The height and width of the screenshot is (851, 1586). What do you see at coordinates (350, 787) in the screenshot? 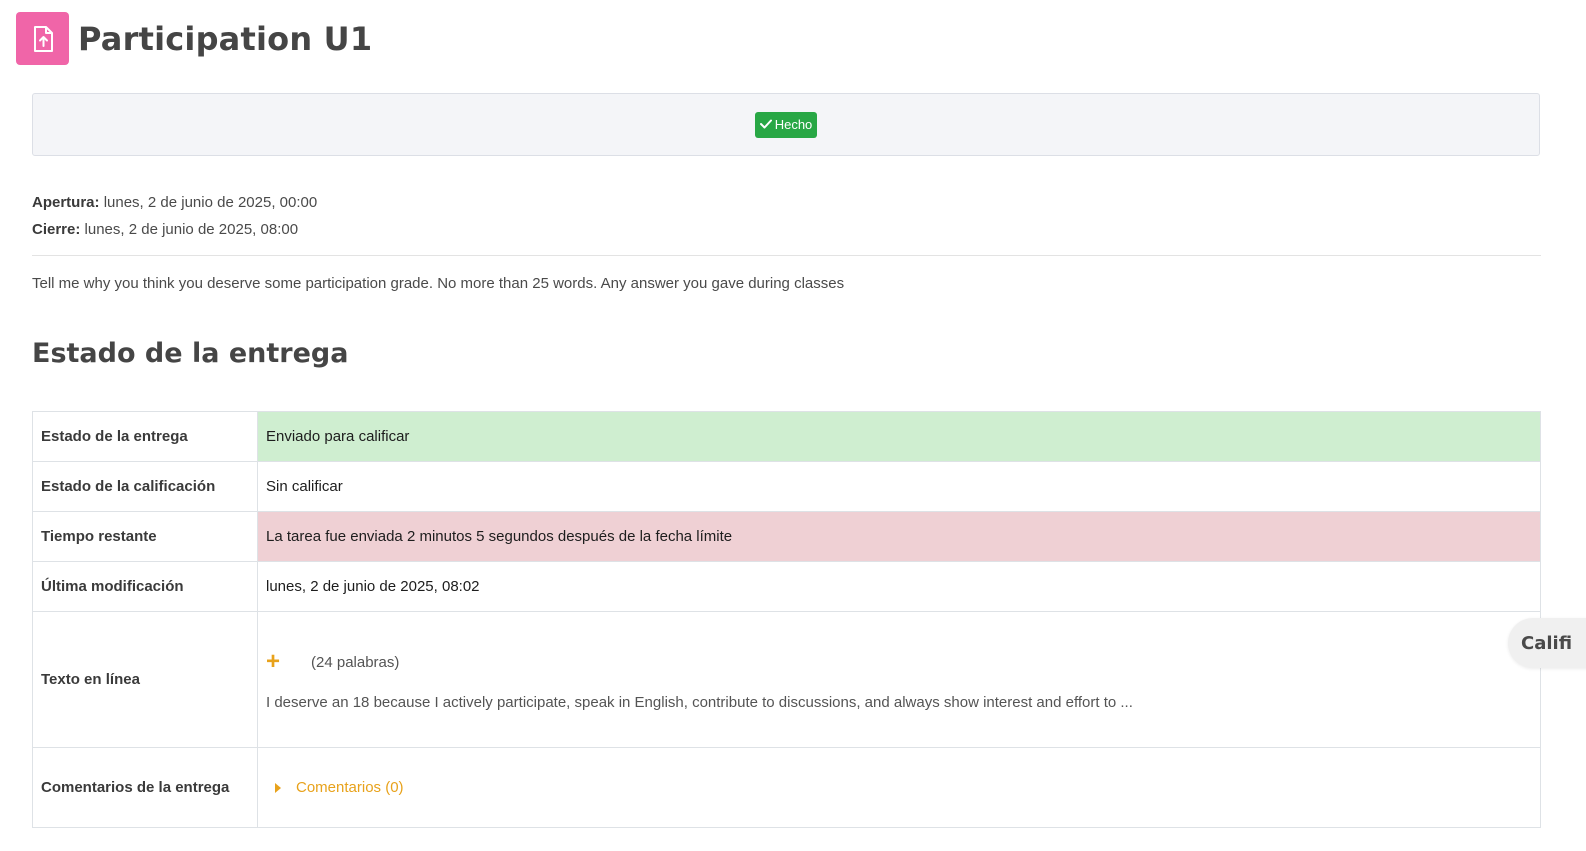
I see `comments-link-label: Comentarios (0)` at bounding box center [350, 787].